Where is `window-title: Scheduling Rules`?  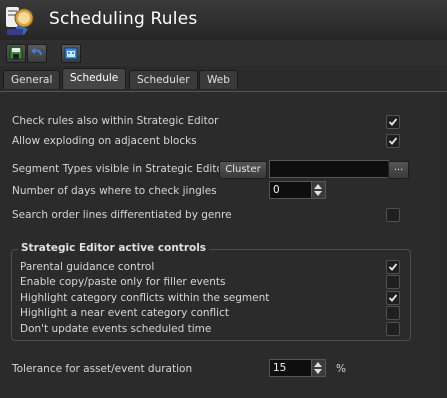 window-title: Scheduling Rules is located at coordinates (123, 19).